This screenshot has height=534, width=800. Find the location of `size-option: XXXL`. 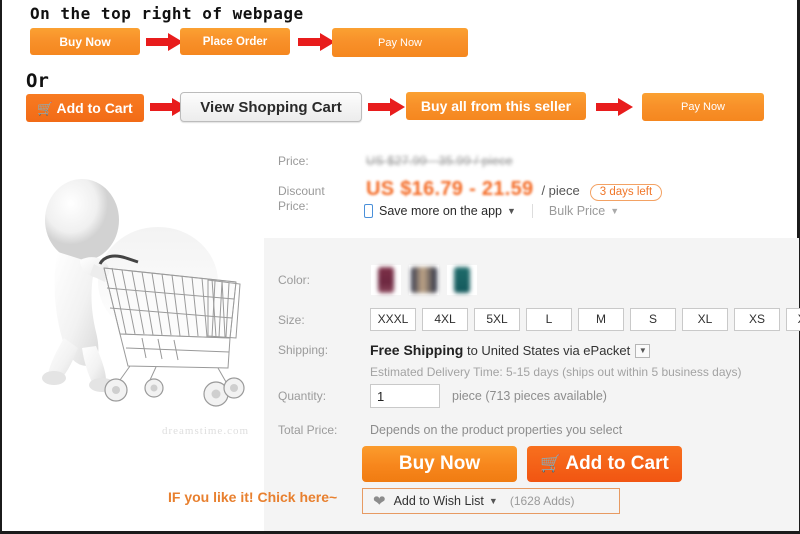

size-option: XXXL is located at coordinates (393, 319).